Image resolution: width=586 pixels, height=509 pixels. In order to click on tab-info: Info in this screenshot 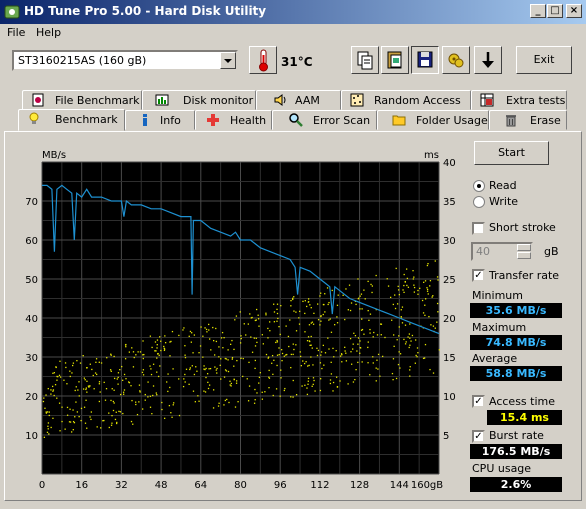, I will do `click(160, 120)`.